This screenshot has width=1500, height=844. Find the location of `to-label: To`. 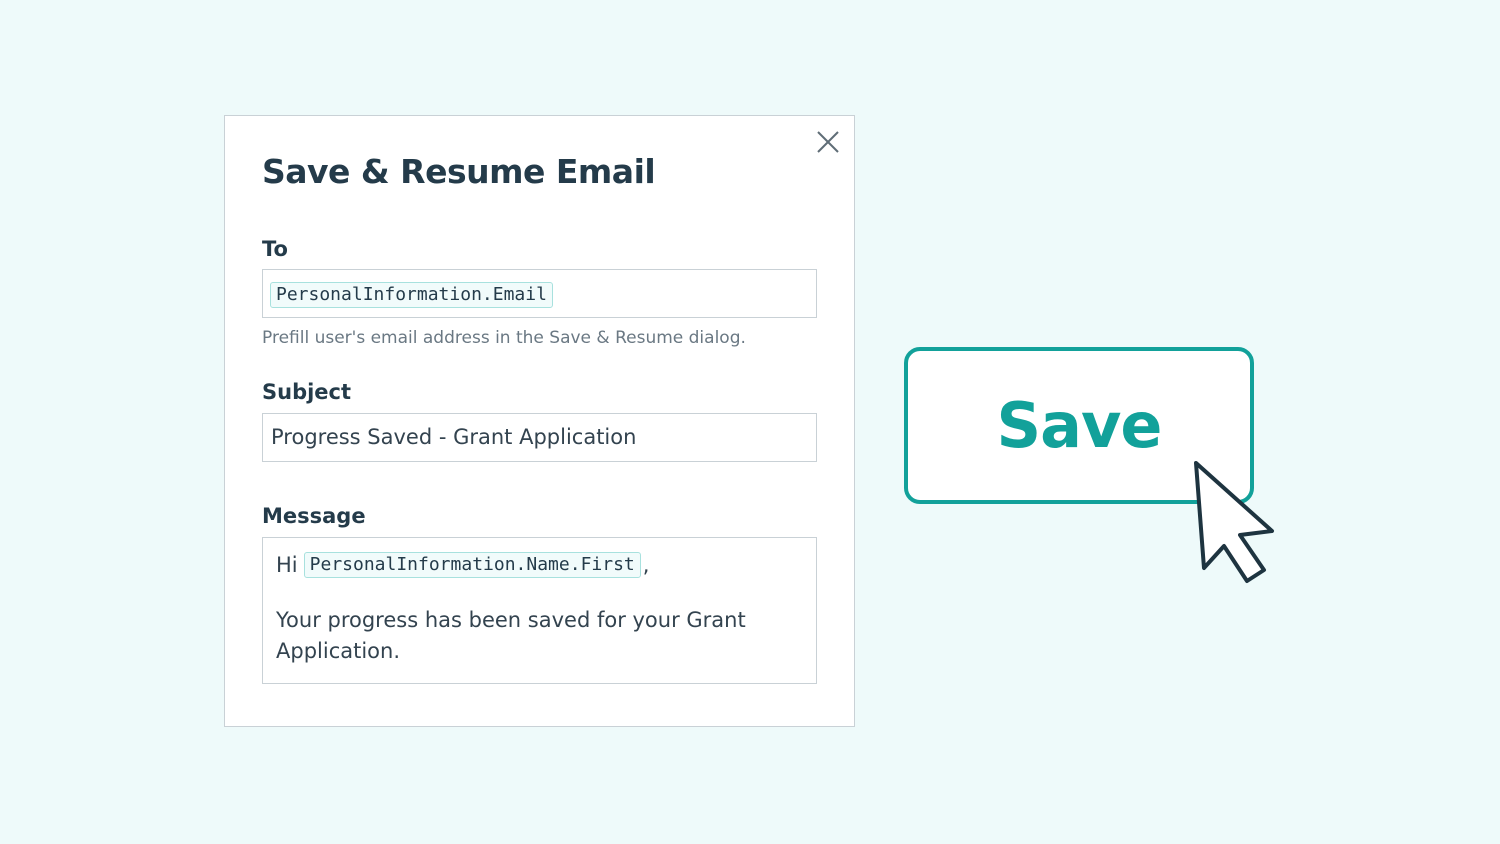

to-label: To is located at coordinates (275, 249).